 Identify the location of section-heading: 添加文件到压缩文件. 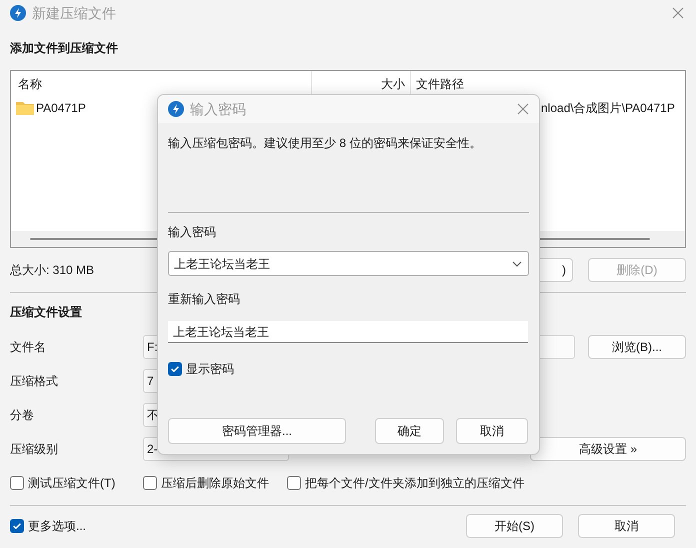
(64, 48).